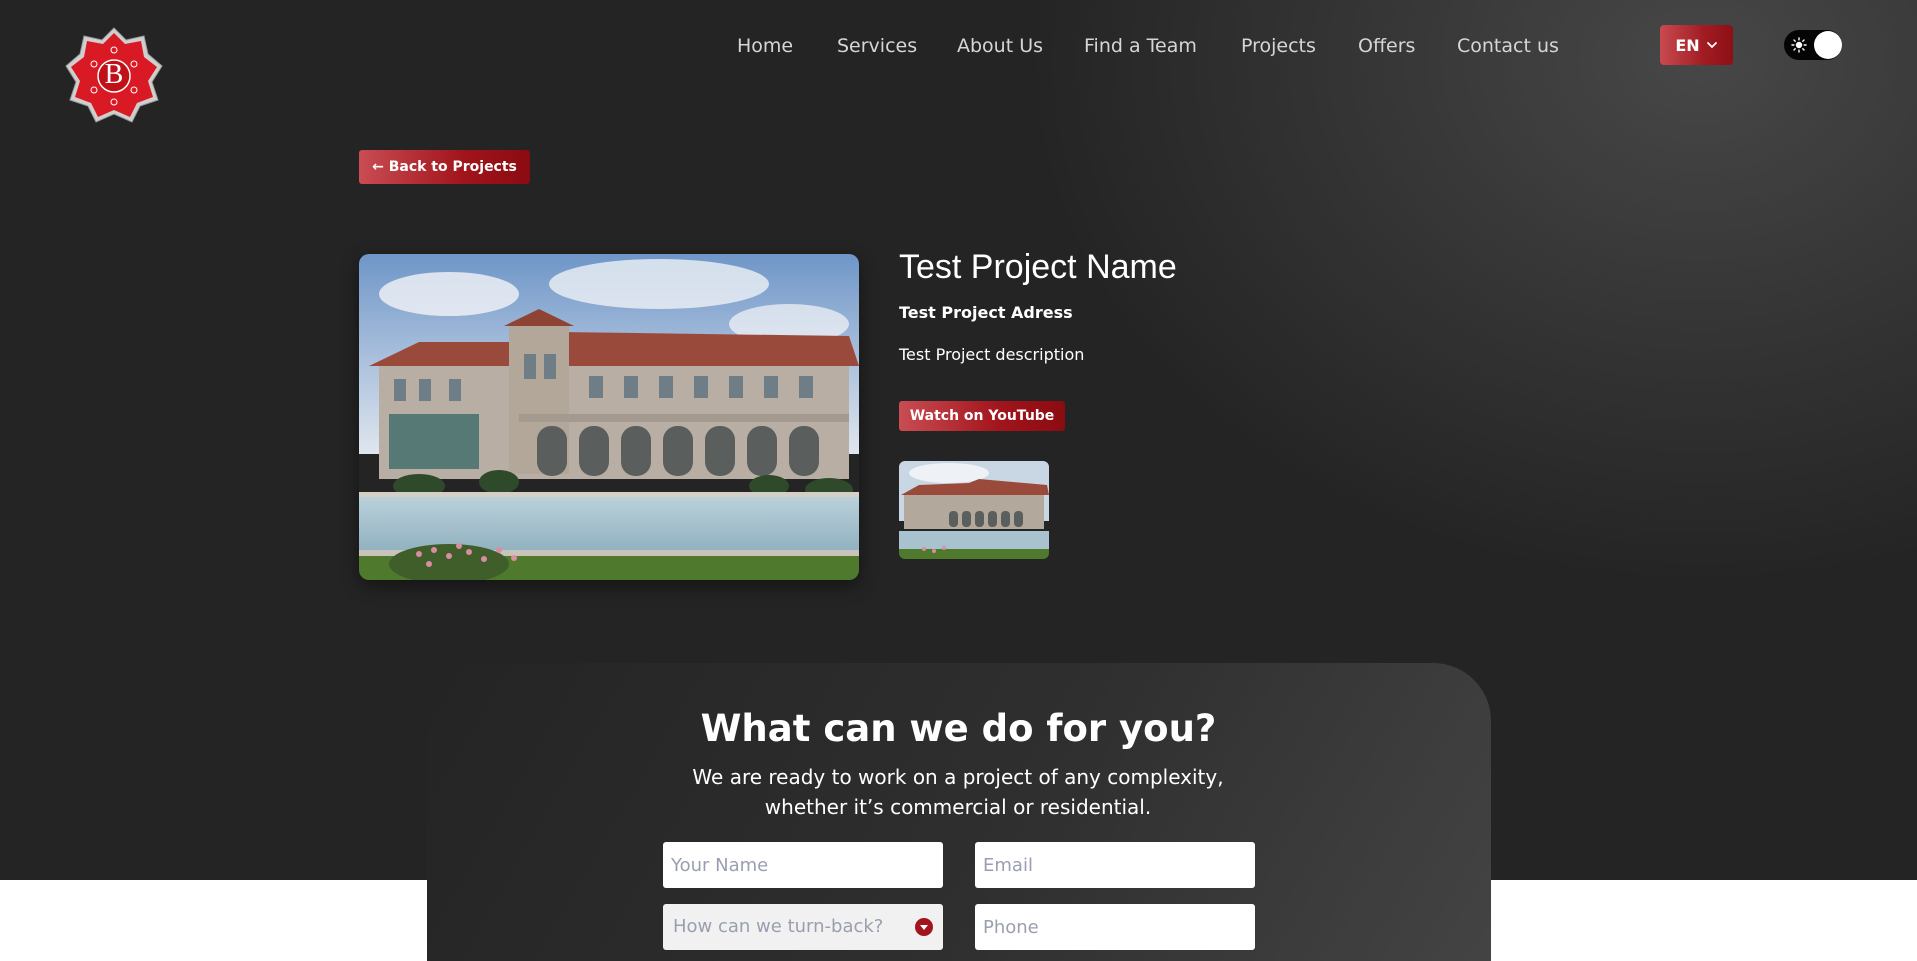 The height and width of the screenshot is (961, 1917). What do you see at coordinates (877, 46) in the screenshot?
I see `nav-item-services: Services` at bounding box center [877, 46].